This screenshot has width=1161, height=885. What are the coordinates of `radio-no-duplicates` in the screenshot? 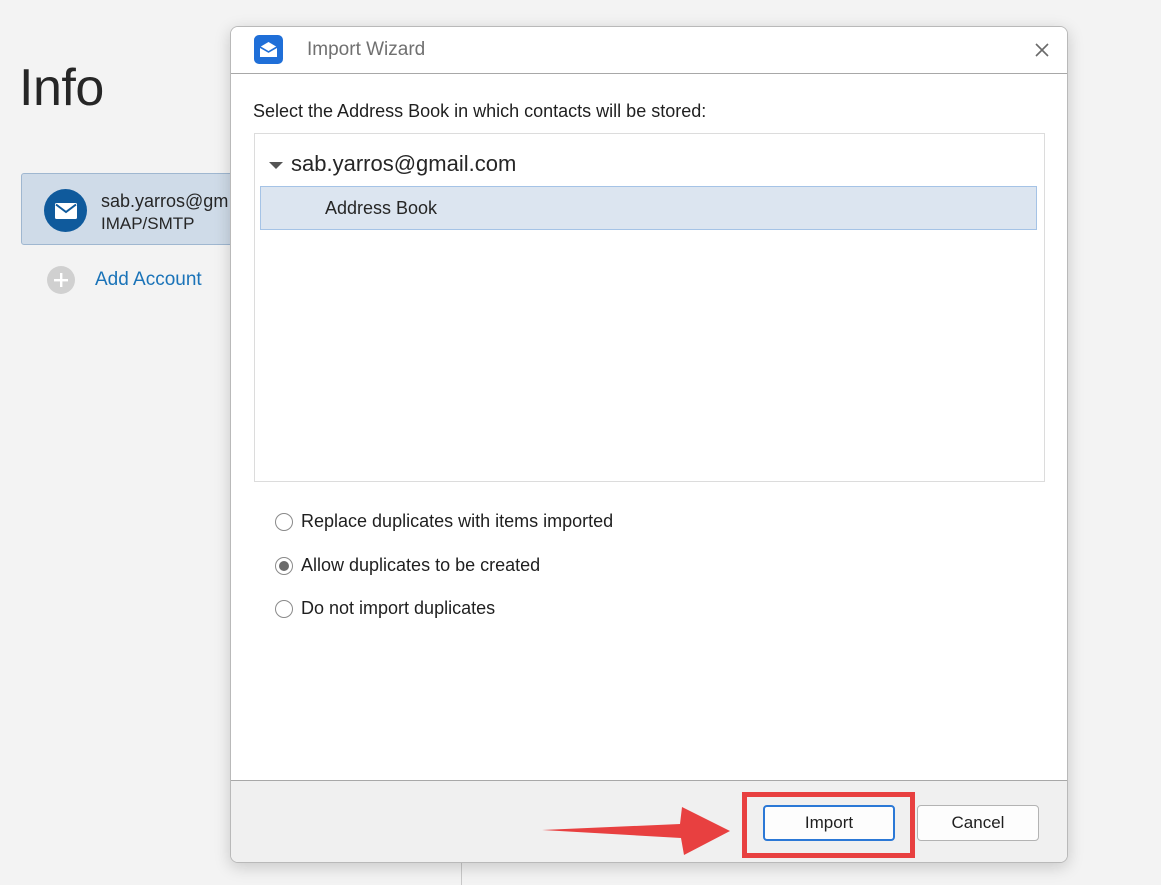 It's located at (284, 608).